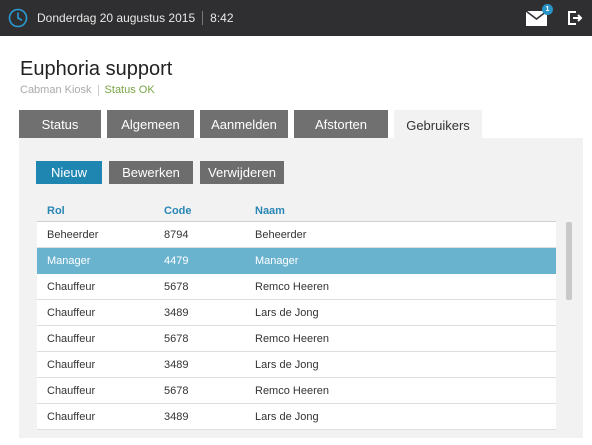  I want to click on cell-code: 8794, so click(176, 234).